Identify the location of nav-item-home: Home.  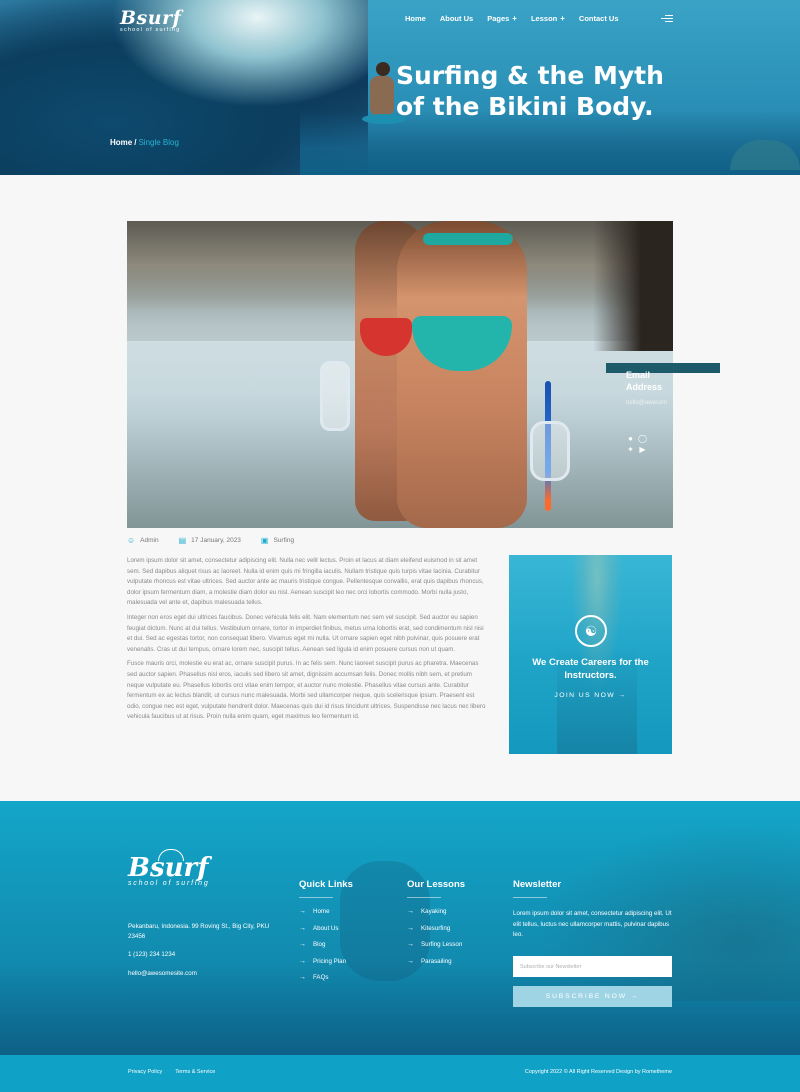
(415, 18).